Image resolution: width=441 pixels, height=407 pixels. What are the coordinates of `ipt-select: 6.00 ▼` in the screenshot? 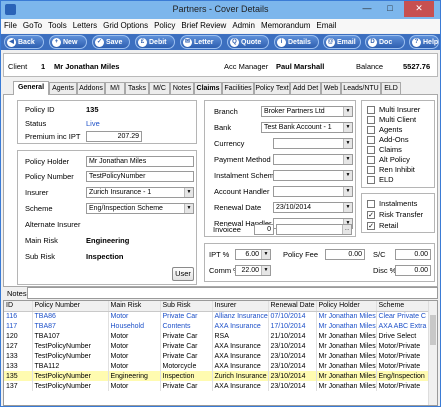 It's located at (253, 254).